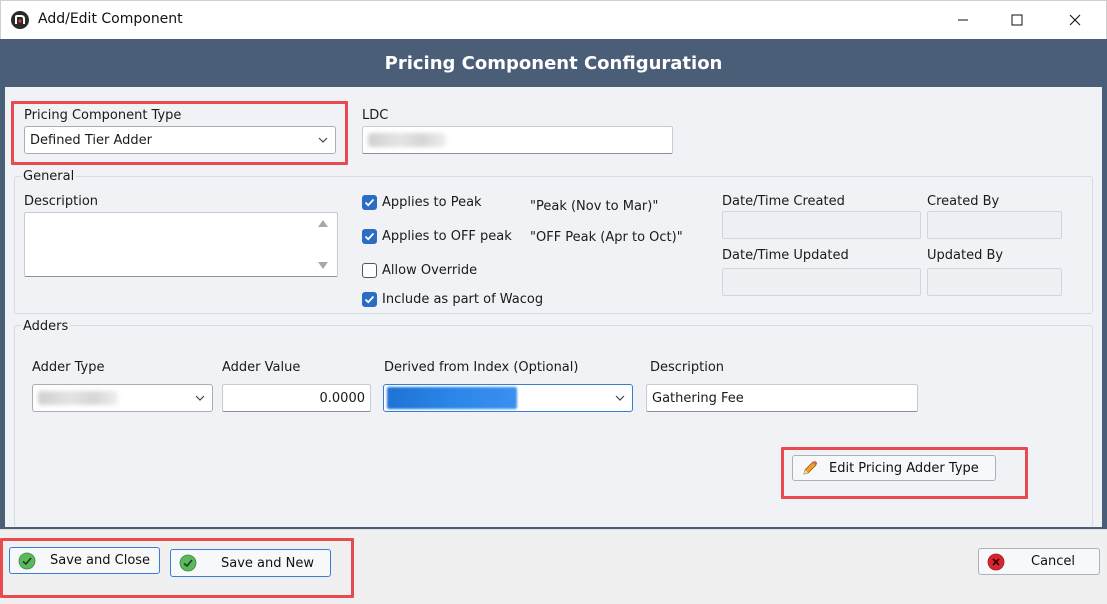 The image size is (1107, 604). Describe the element at coordinates (994, 225) in the screenshot. I see `created-by-field` at that location.